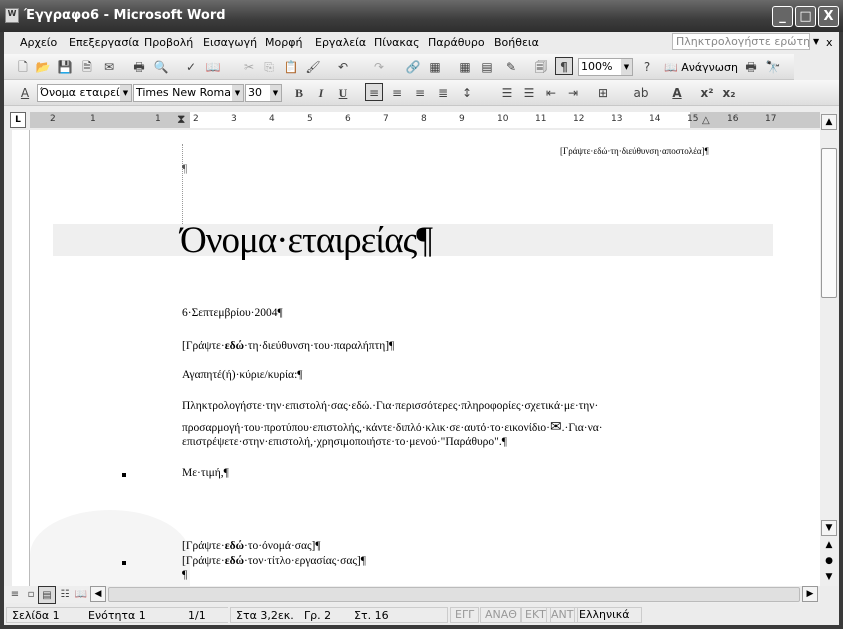 The width and height of the screenshot is (843, 629). What do you see at coordinates (230, 42) in the screenshot?
I see `menu-insert: Εισαγωγή` at bounding box center [230, 42].